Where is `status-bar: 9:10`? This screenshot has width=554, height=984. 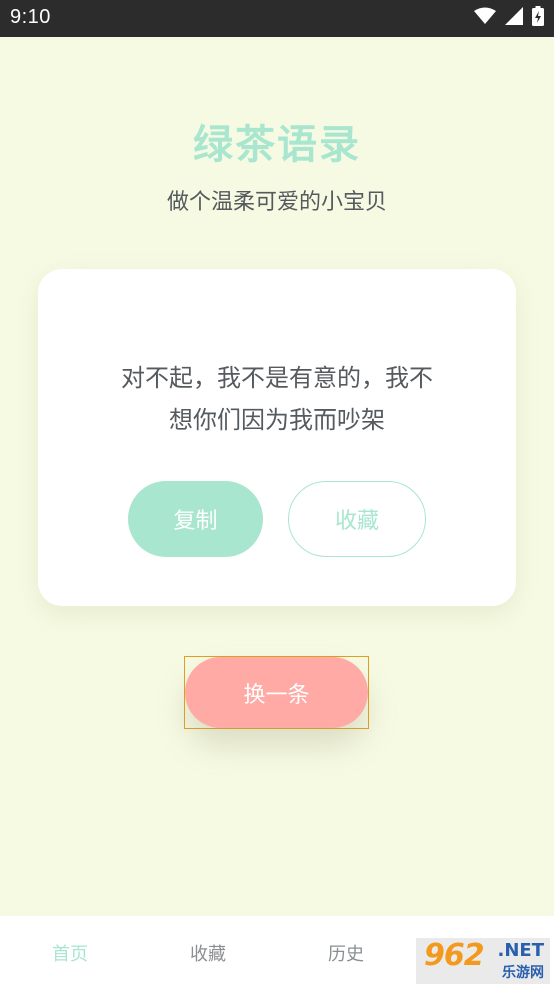
status-bar: 9:10 is located at coordinates (277, 18).